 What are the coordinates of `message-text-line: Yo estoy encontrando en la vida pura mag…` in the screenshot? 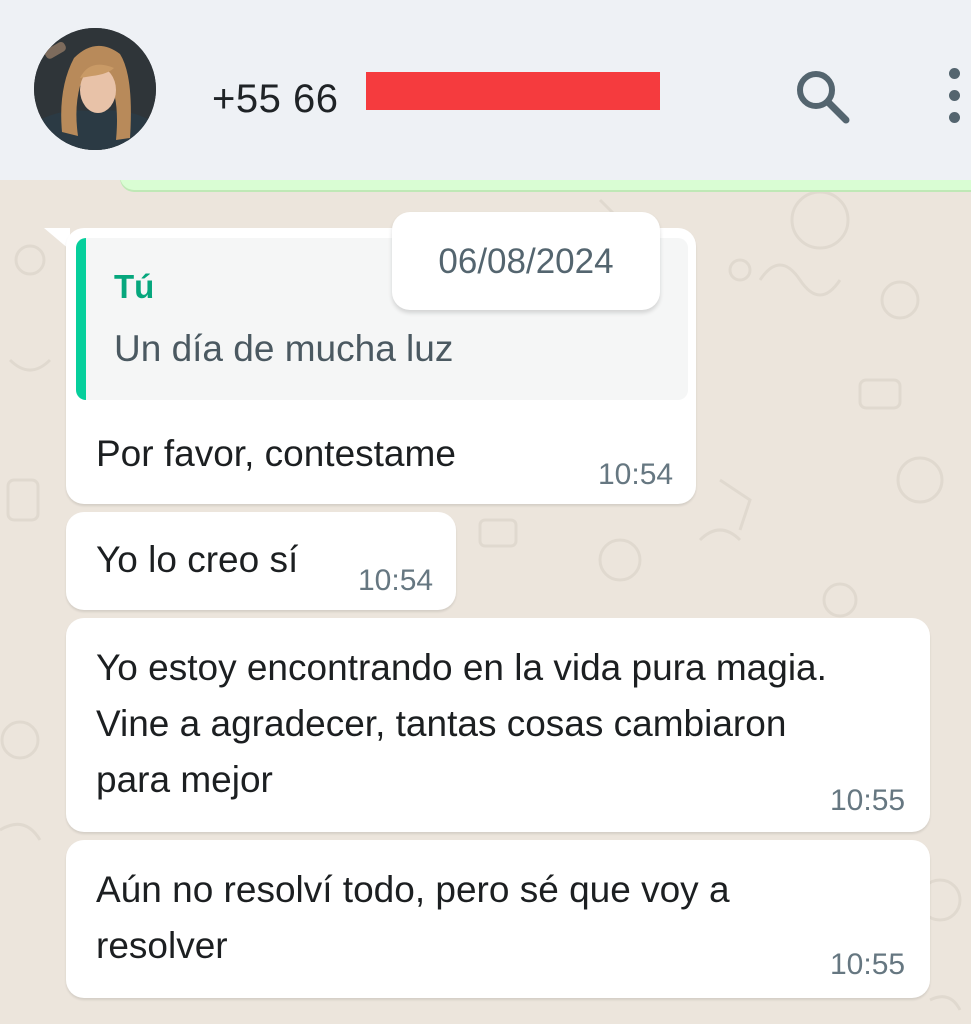 It's located at (461, 667).